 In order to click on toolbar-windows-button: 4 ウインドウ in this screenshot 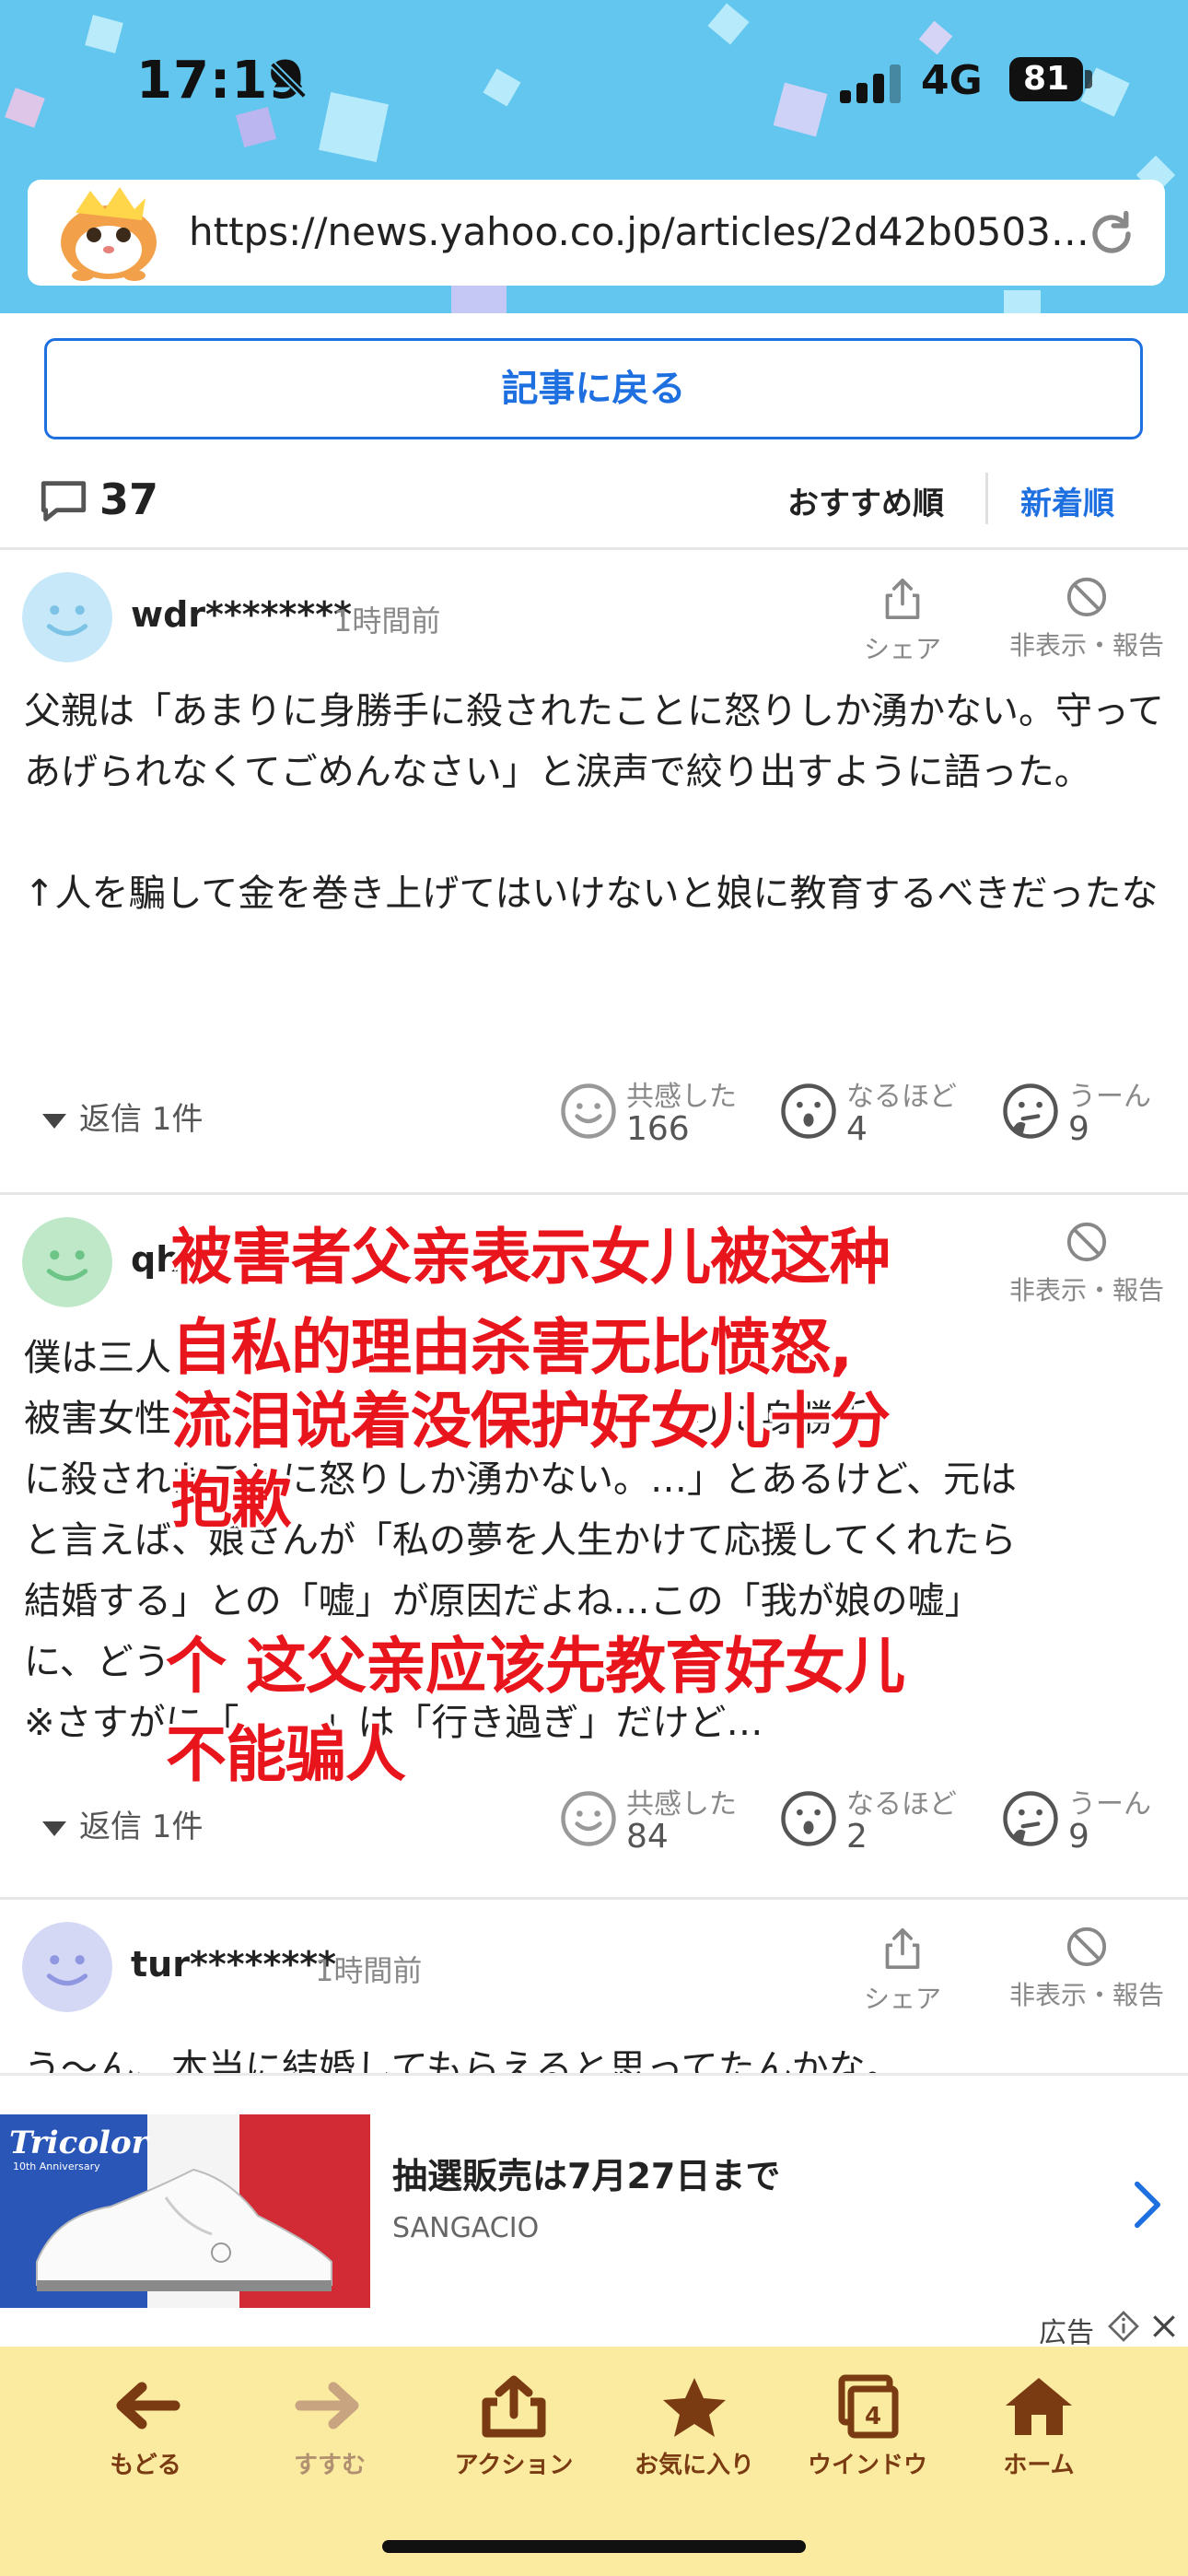, I will do `click(867, 2427)`.